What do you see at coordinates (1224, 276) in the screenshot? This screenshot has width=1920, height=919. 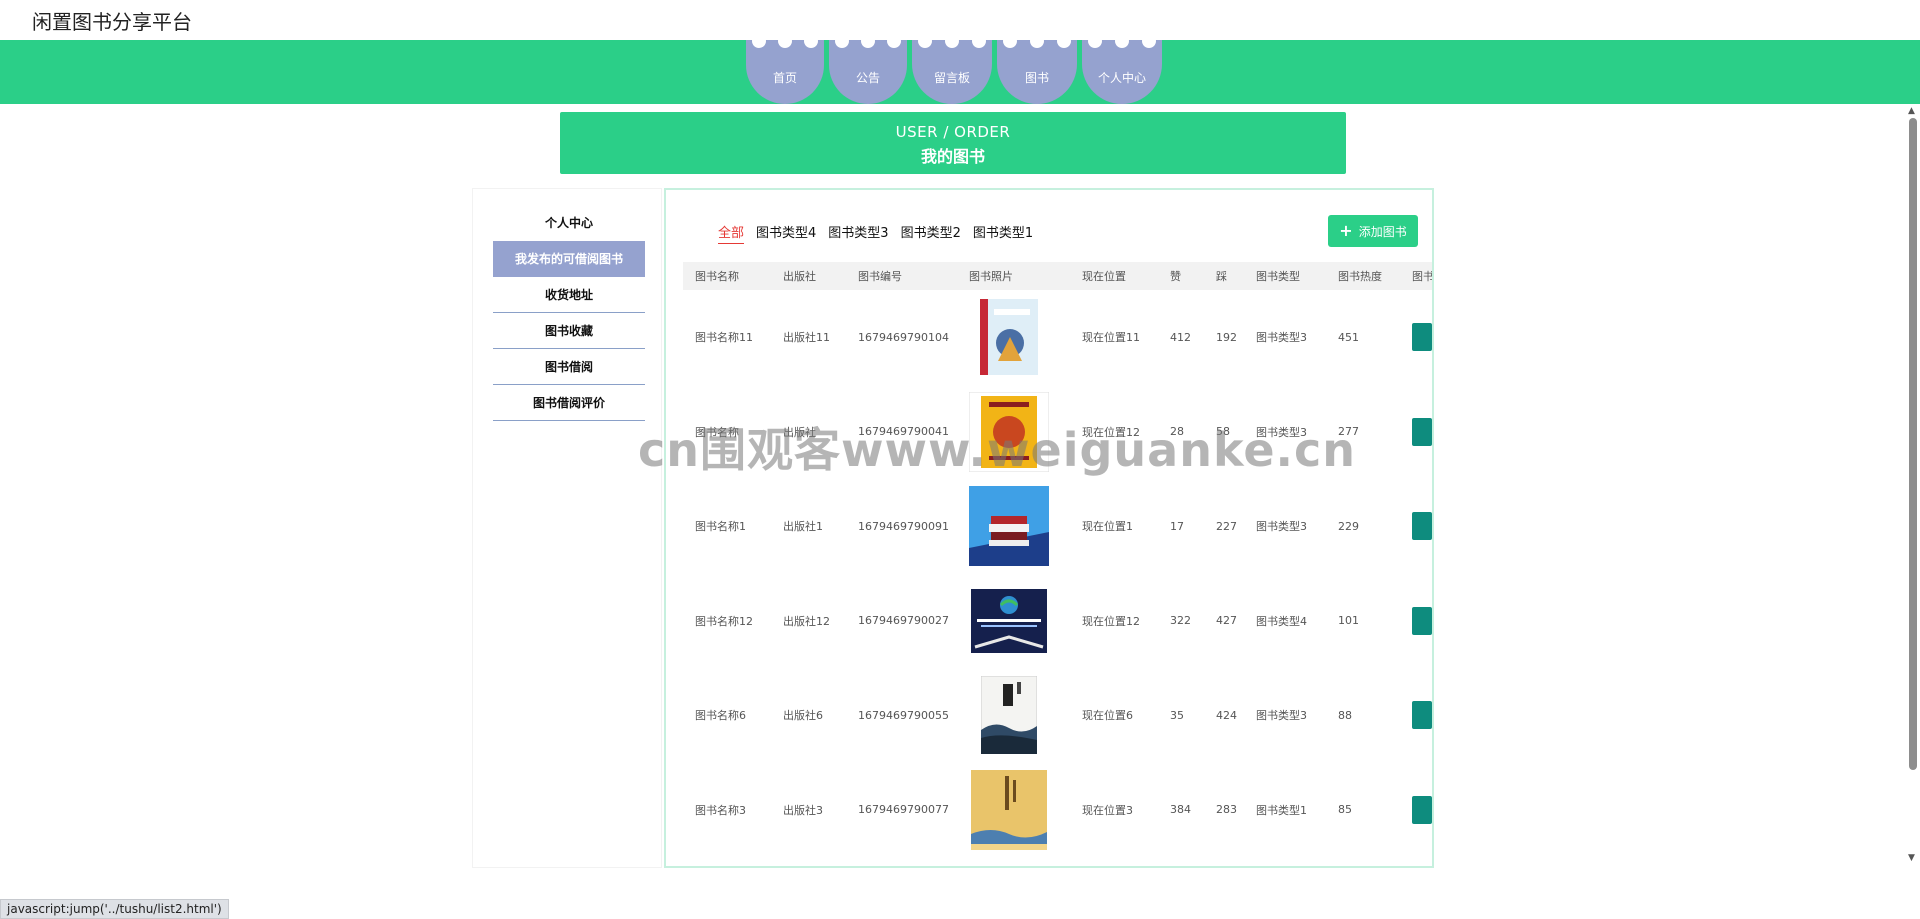 I see `header-dislikes: 踩` at bounding box center [1224, 276].